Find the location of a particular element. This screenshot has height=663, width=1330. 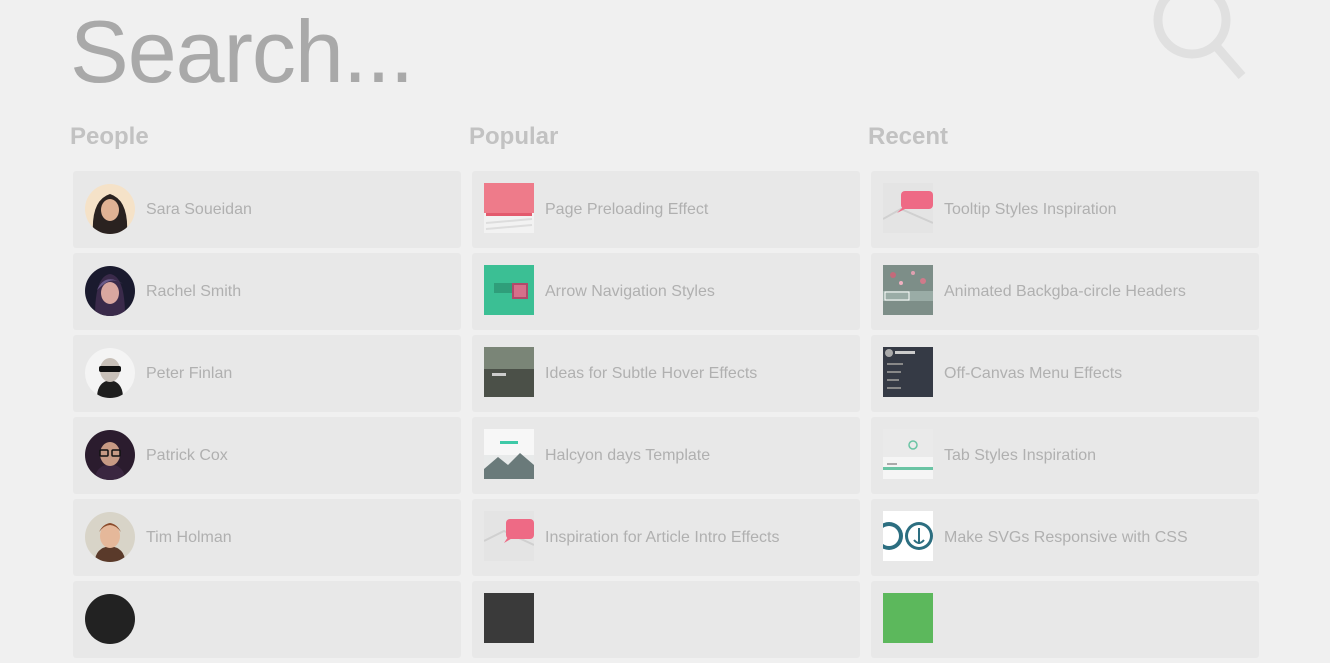

article-title: Make SVGs Responsive with CSS is located at coordinates (1066, 537).